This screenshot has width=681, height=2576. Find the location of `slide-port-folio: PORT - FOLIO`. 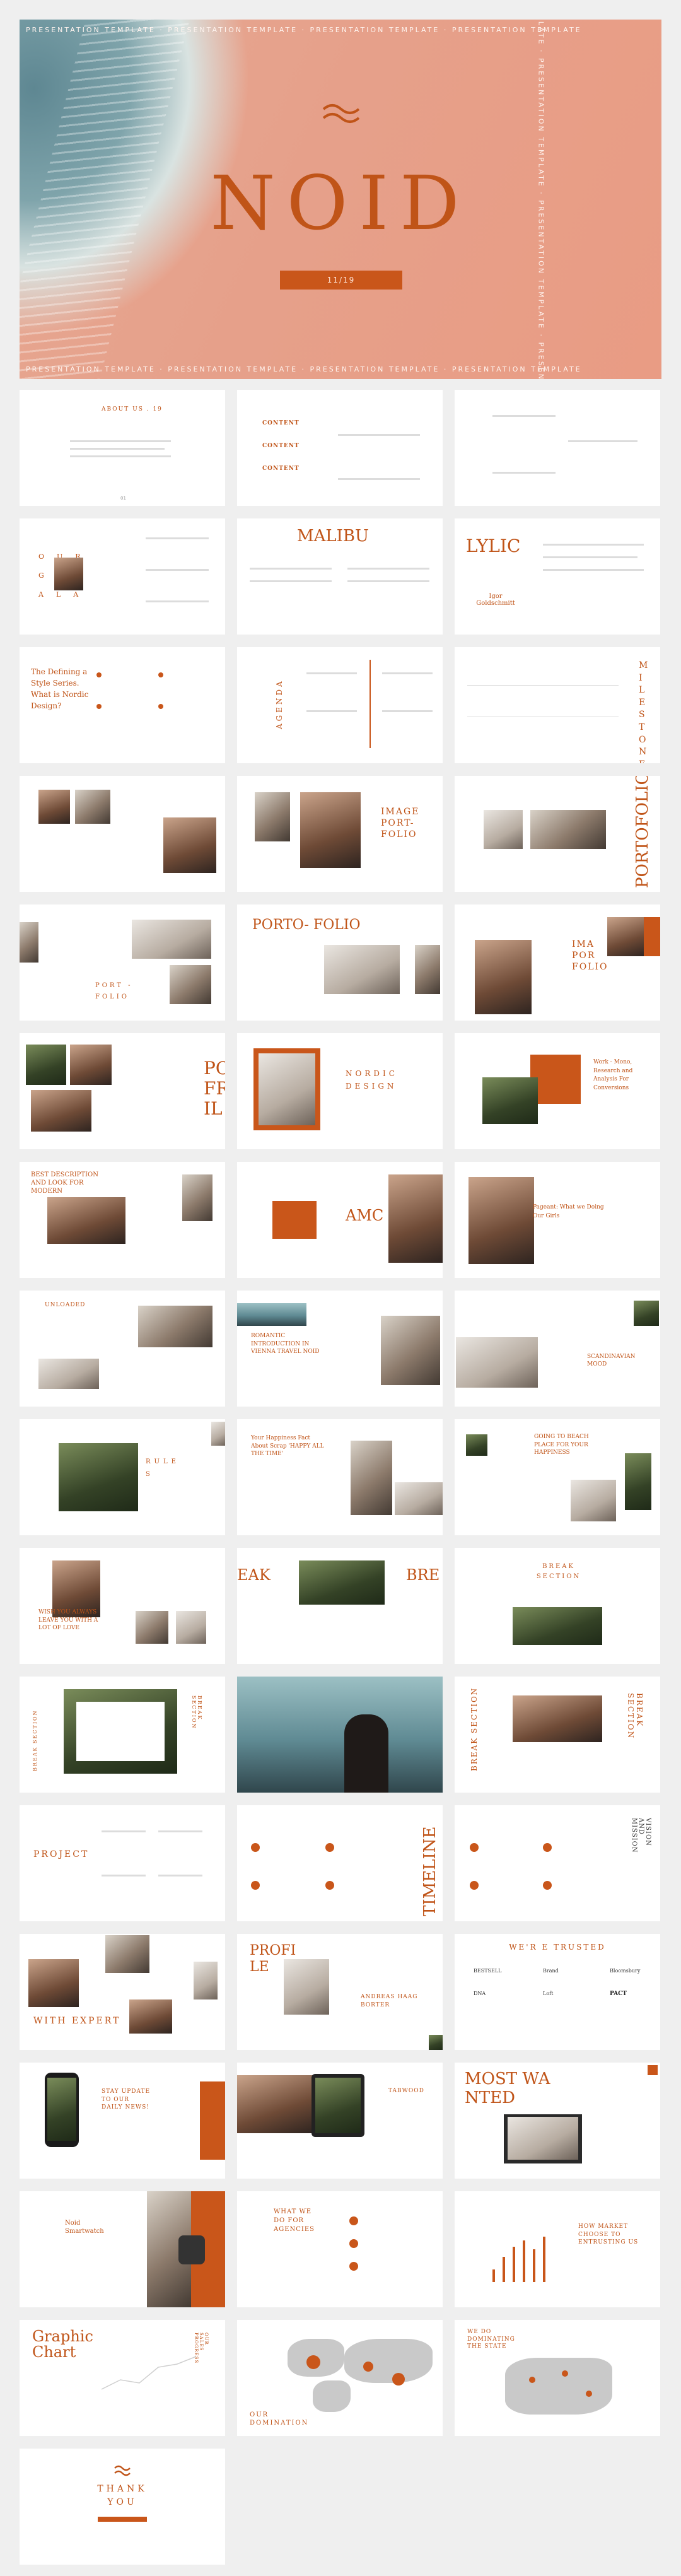

slide-port-folio: PORT - FOLIO is located at coordinates (122, 963).